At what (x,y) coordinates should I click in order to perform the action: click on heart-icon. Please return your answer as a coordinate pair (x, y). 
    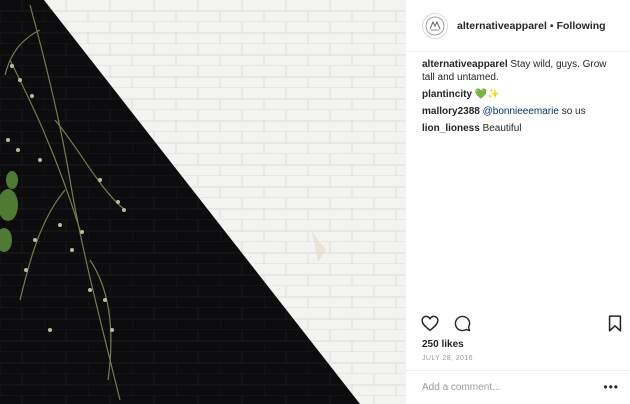
    Looking at the image, I should click on (430, 323).